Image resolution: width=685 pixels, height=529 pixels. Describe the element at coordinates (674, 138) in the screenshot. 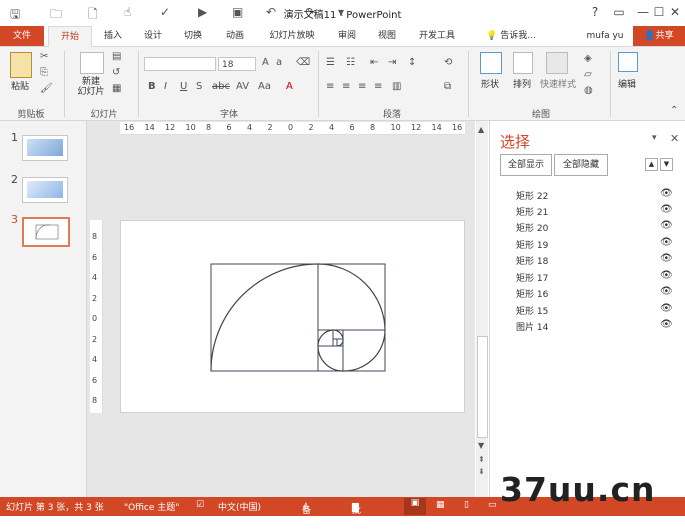

I see `pane-close-icon: ✕` at that location.